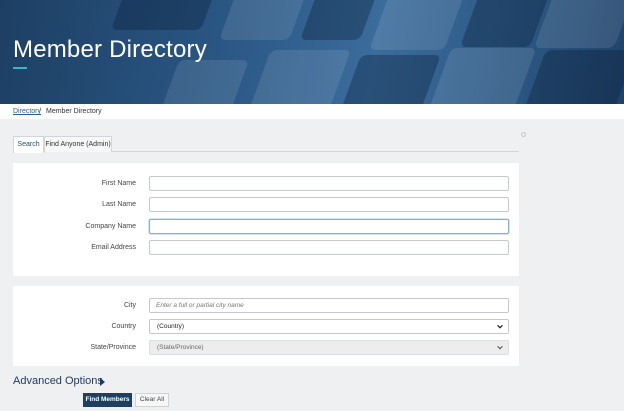  Describe the element at coordinates (118, 183) in the screenshot. I see `first-name-label: First Name` at that location.